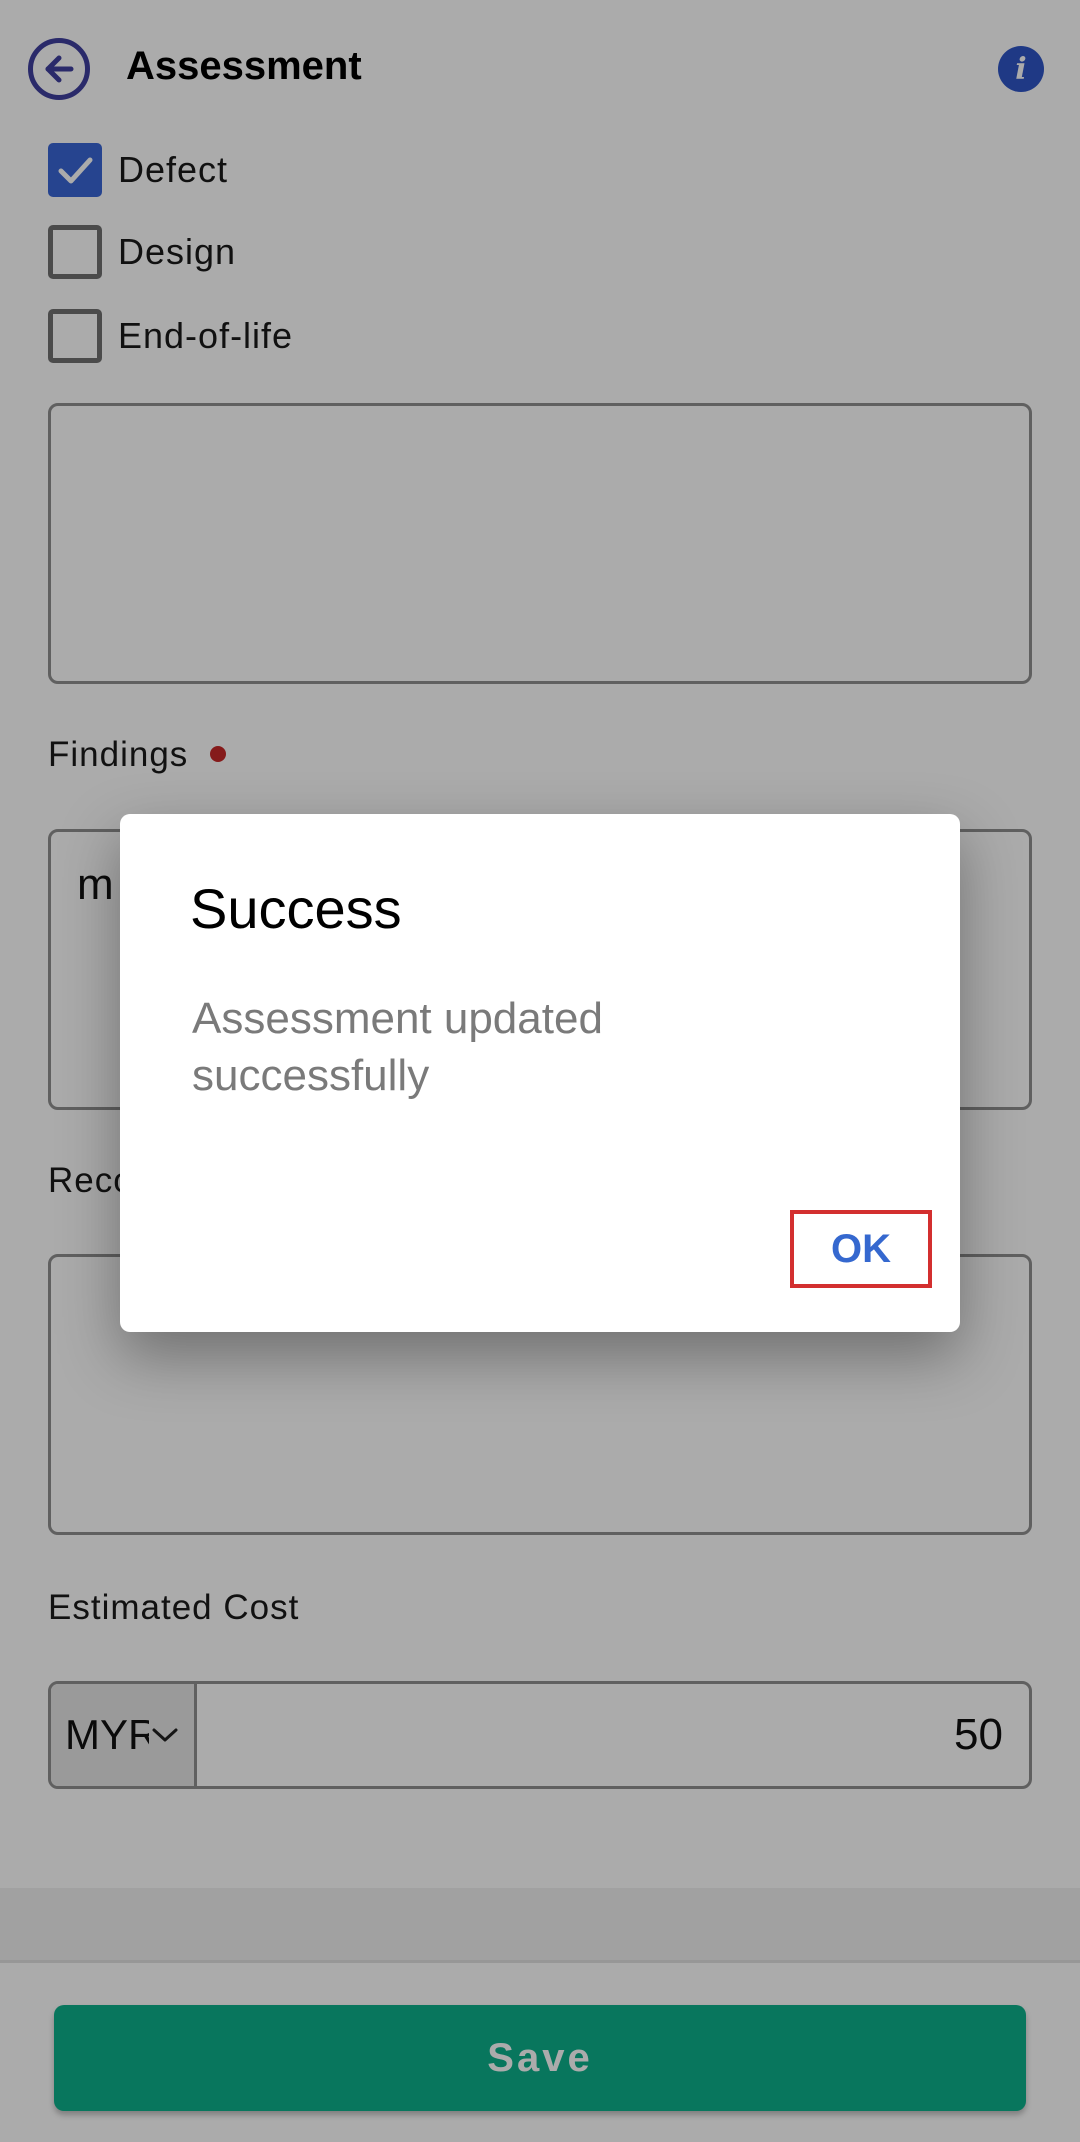 This screenshot has width=1080, height=2142. I want to click on ok-button: OK, so click(861, 1249).